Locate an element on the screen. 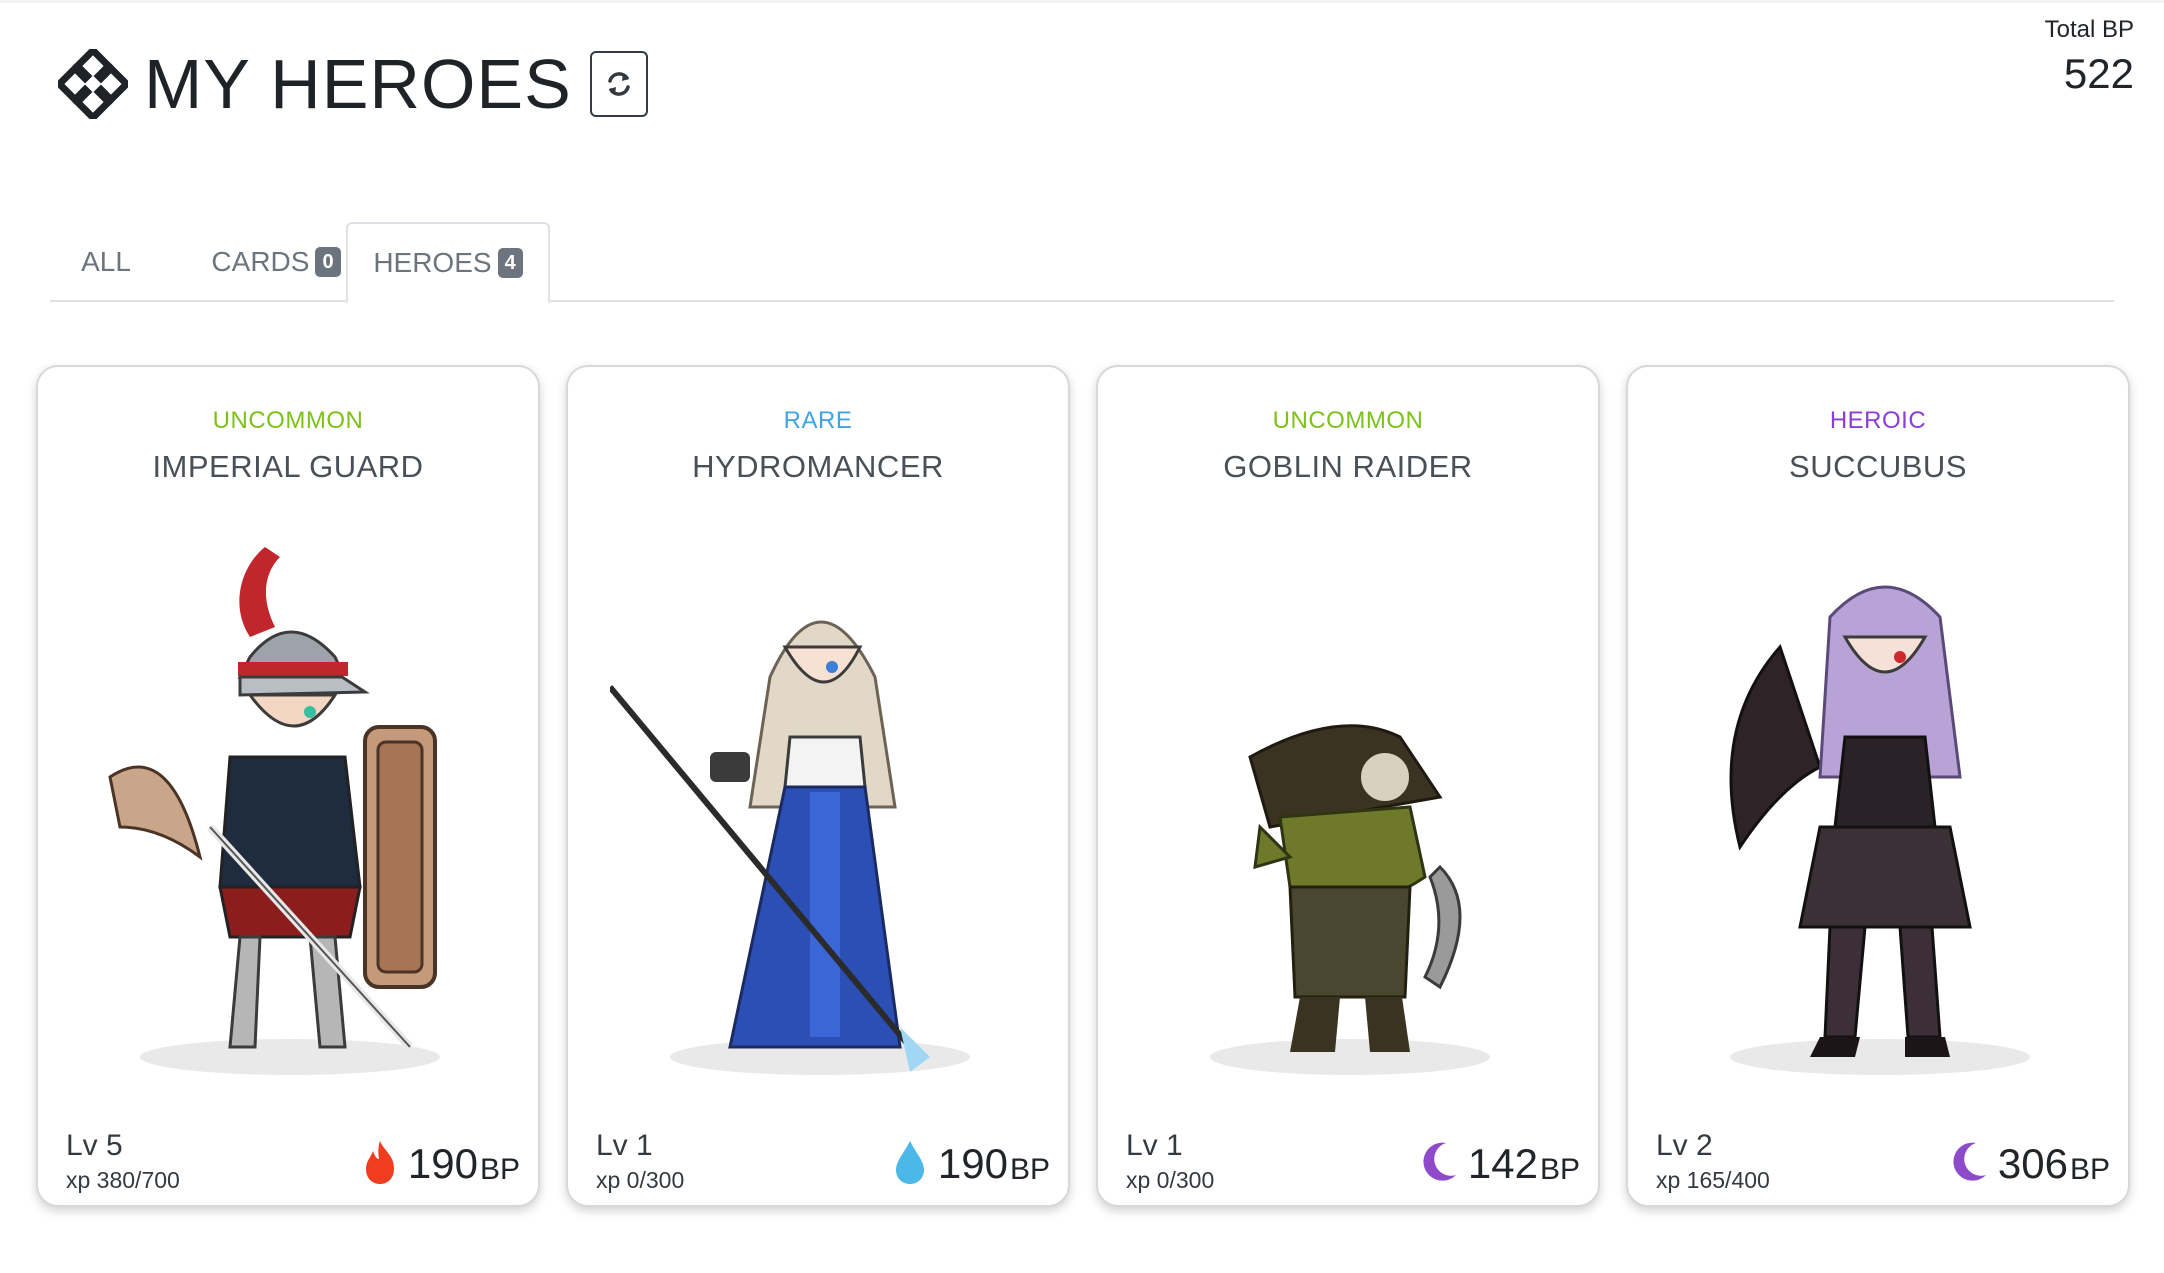 This screenshot has height=1273, width=2164. battle-power: 142 BP is located at coordinates (1500, 1162).